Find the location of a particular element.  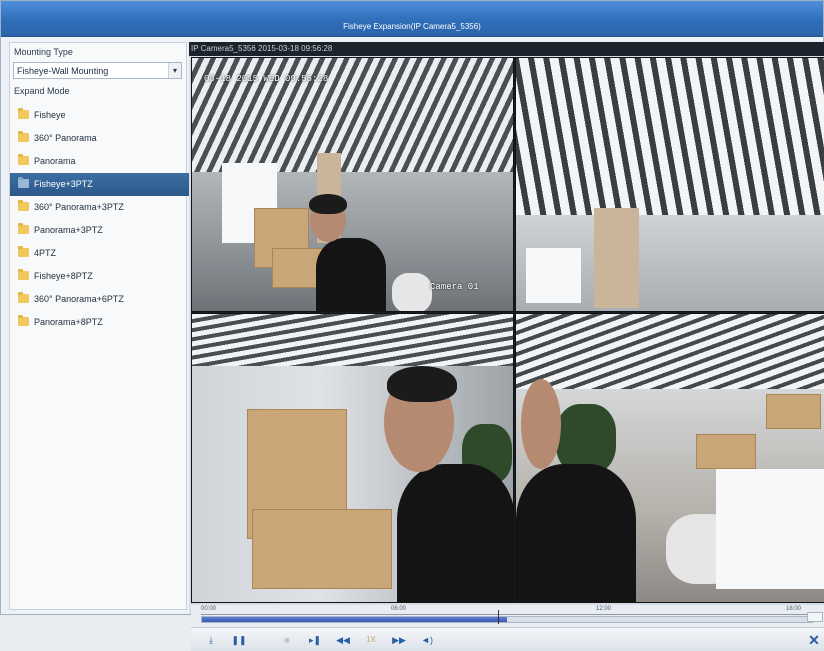

timeline-tick-label: 06:00 is located at coordinates (399, 609).